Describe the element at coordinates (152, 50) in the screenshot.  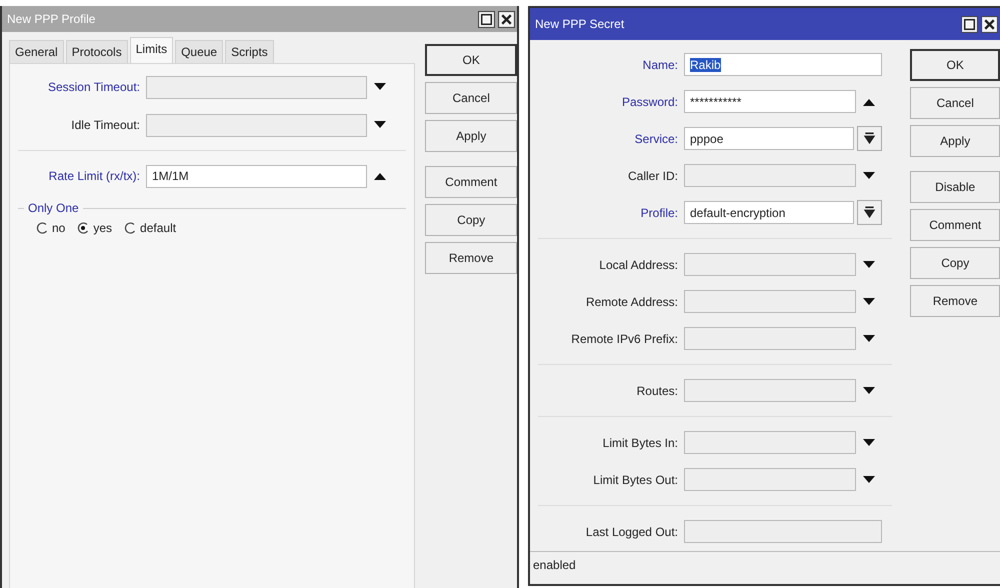
I see `tab: Limits` at that location.